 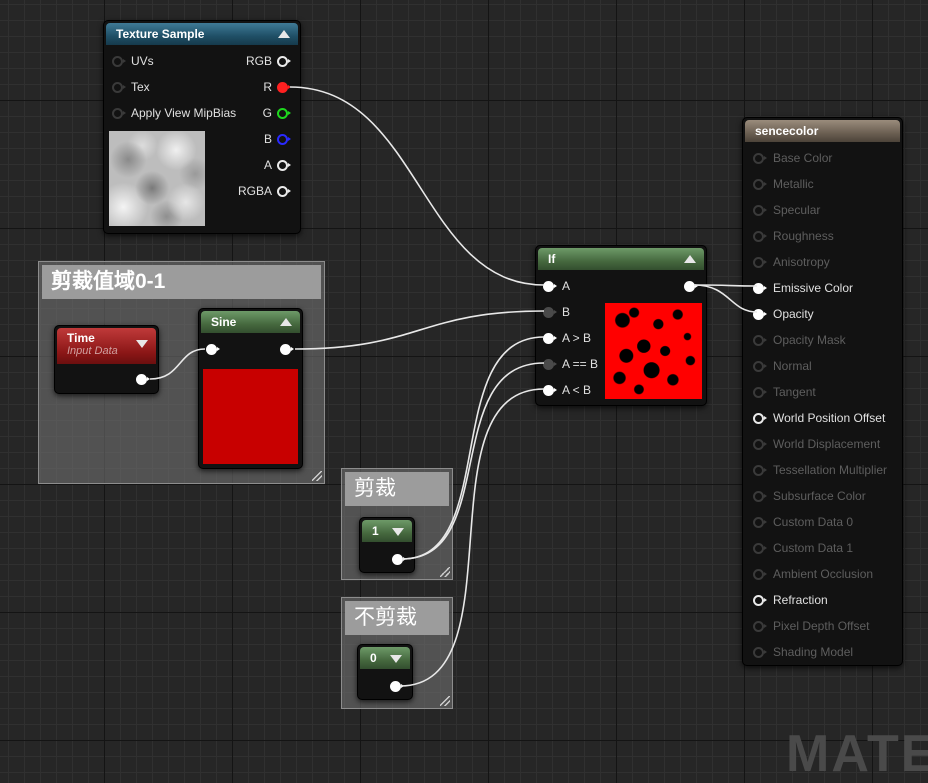 What do you see at coordinates (760, 652) in the screenshot?
I see `input-pin-shading-model` at bounding box center [760, 652].